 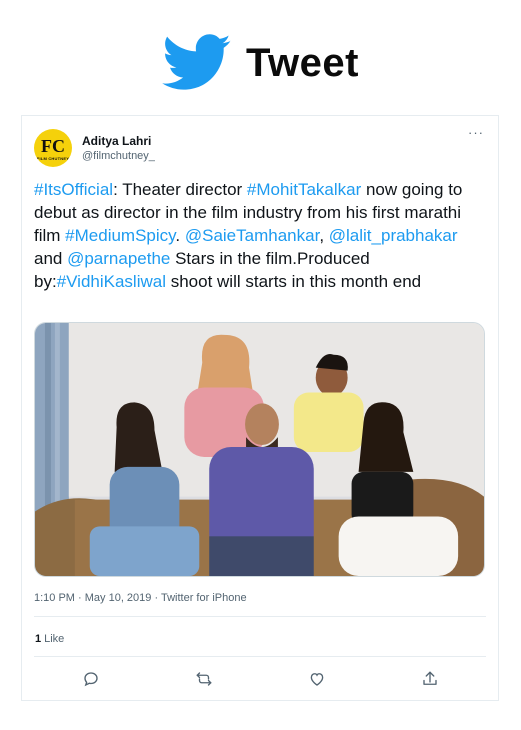 I want to click on mention-link: @parnapethe, so click(x=118, y=258).